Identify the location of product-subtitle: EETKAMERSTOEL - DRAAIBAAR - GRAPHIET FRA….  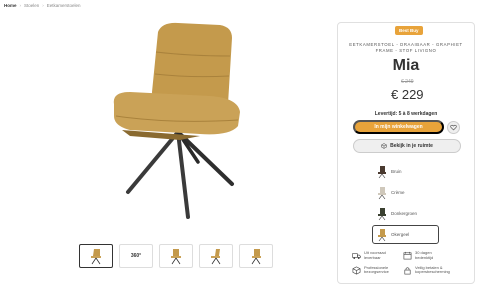
(406, 47).